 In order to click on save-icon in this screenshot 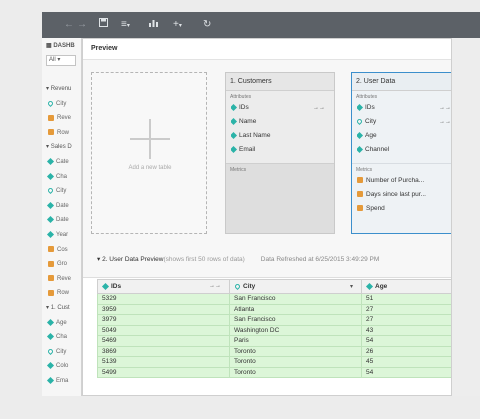, I will do `click(103, 25)`.